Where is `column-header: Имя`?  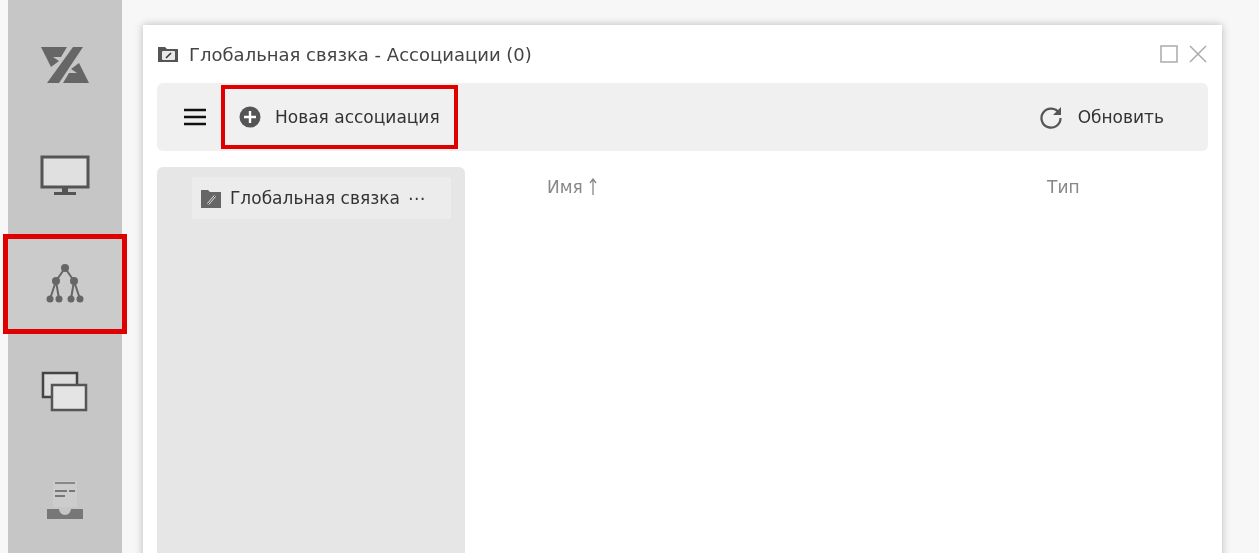
column-header: Имя is located at coordinates (797, 187).